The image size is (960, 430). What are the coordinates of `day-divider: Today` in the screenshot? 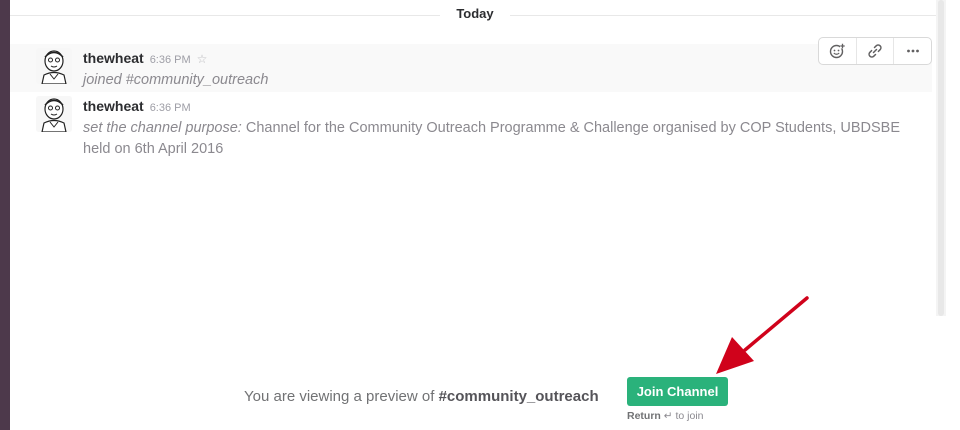 It's located at (473, 15).